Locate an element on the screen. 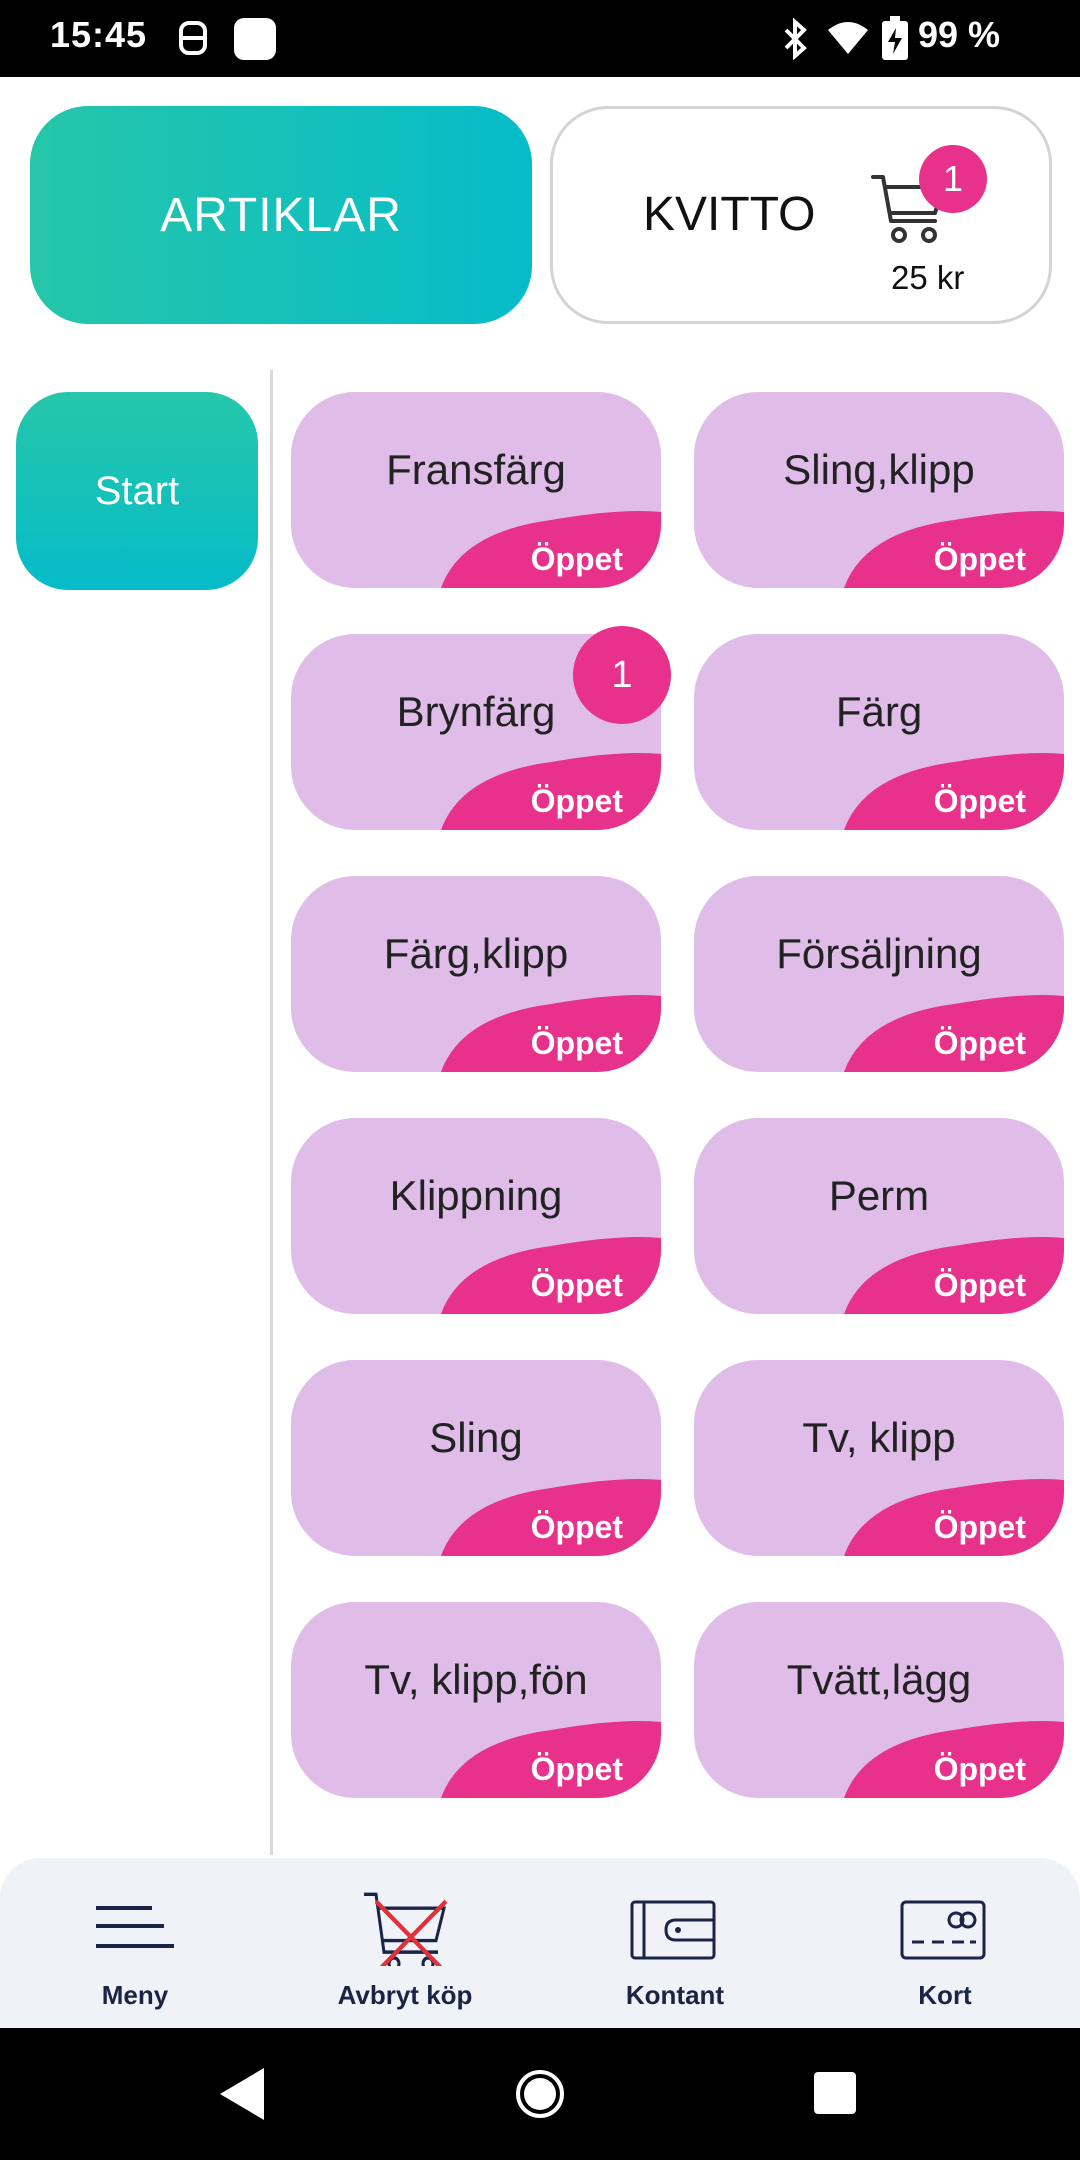 The height and width of the screenshot is (2160, 1080). article-tile: Fransfärg Öppet is located at coordinates (476, 490).